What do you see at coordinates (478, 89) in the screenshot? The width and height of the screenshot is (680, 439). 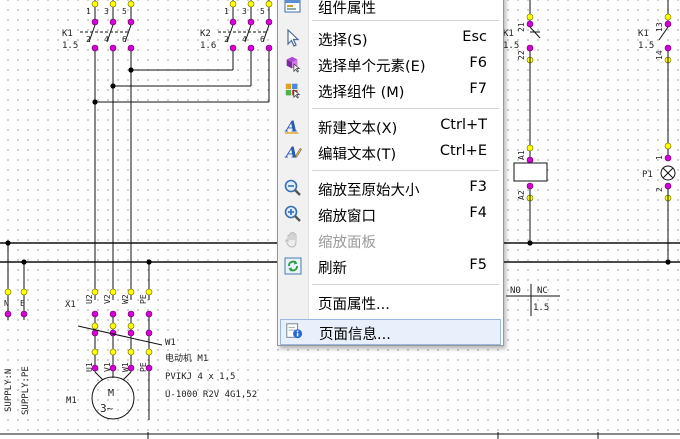 I see `menu-shortcut: F7` at bounding box center [478, 89].